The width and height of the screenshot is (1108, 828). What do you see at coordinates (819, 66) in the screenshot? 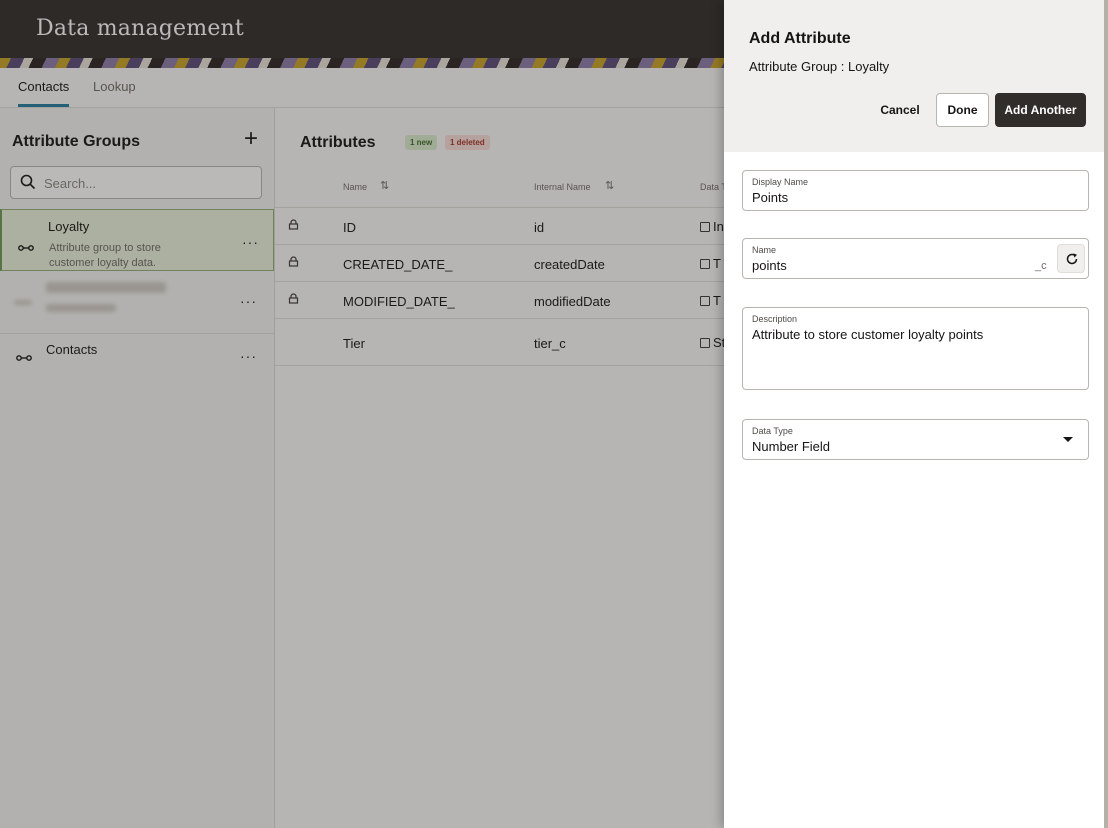
I see `drawer-subtitle: Attribute Group : Loyalty` at bounding box center [819, 66].